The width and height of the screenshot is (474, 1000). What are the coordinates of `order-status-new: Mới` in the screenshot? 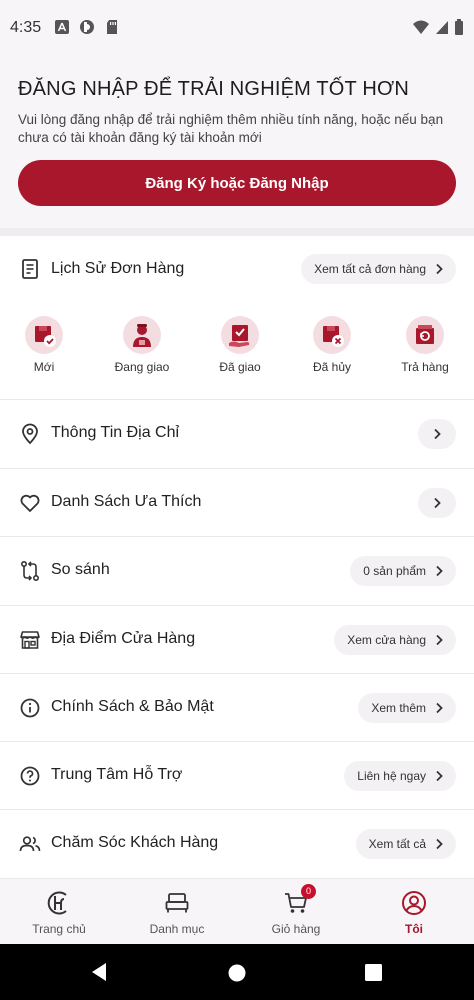 It's located at (44, 345).